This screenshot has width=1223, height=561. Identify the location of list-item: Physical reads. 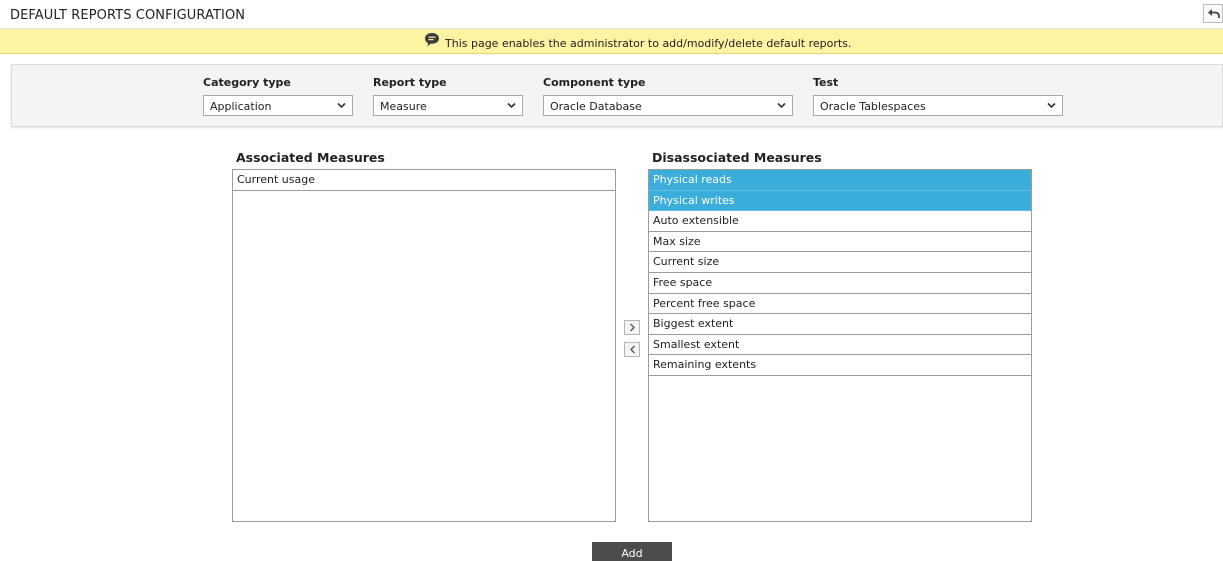
(840, 180).